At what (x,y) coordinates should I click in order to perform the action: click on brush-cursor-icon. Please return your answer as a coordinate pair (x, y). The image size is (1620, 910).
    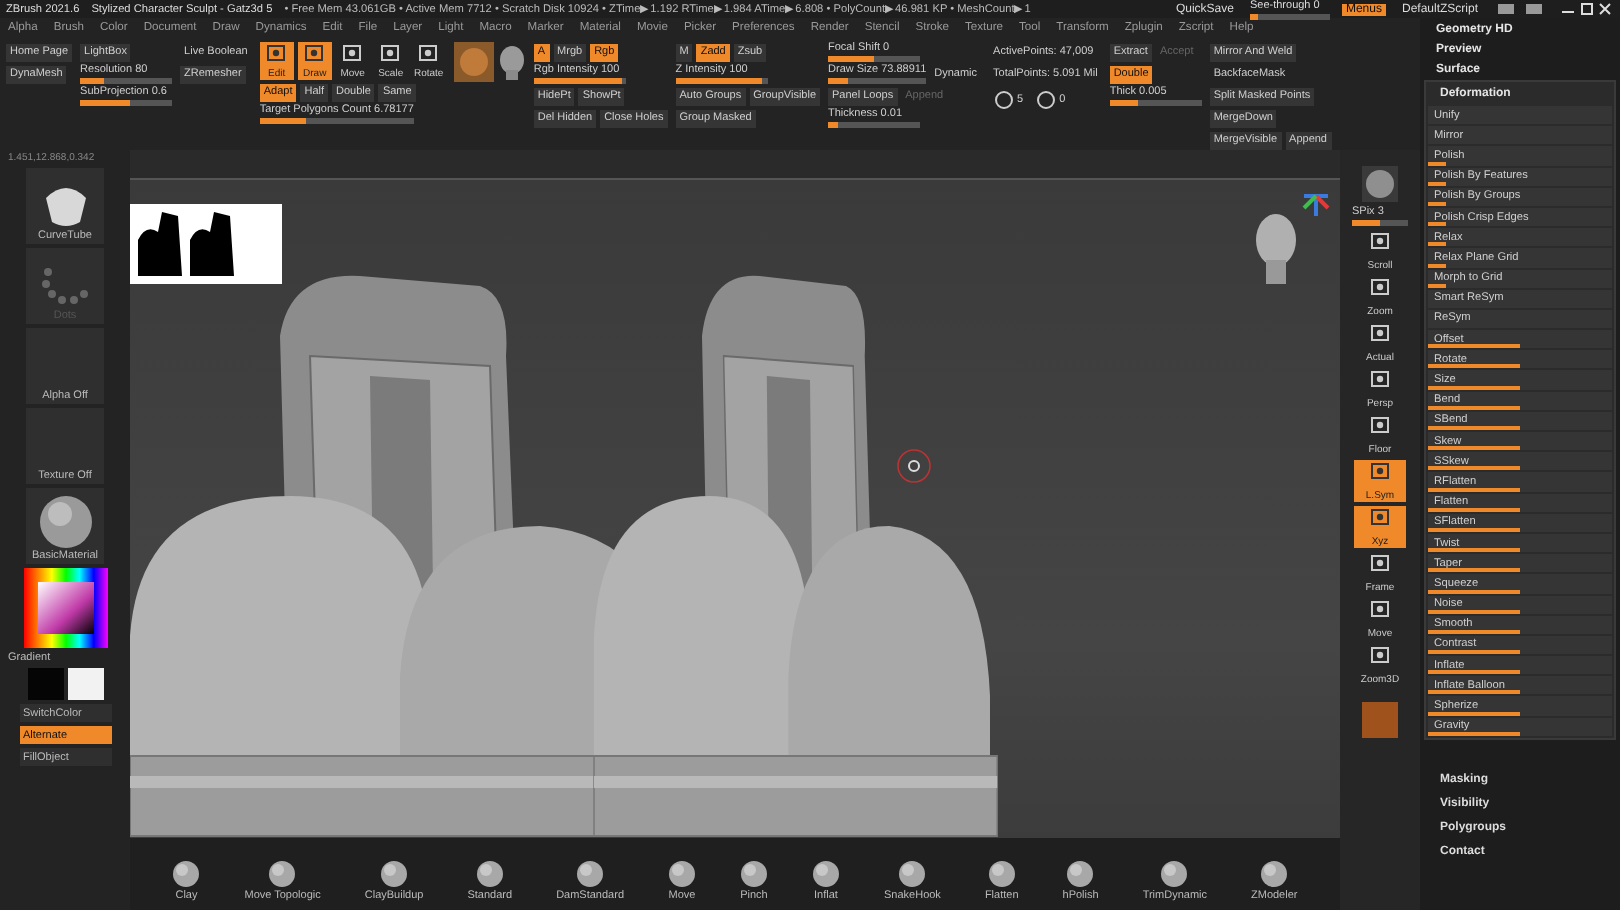
    Looking at the image, I should click on (914, 466).